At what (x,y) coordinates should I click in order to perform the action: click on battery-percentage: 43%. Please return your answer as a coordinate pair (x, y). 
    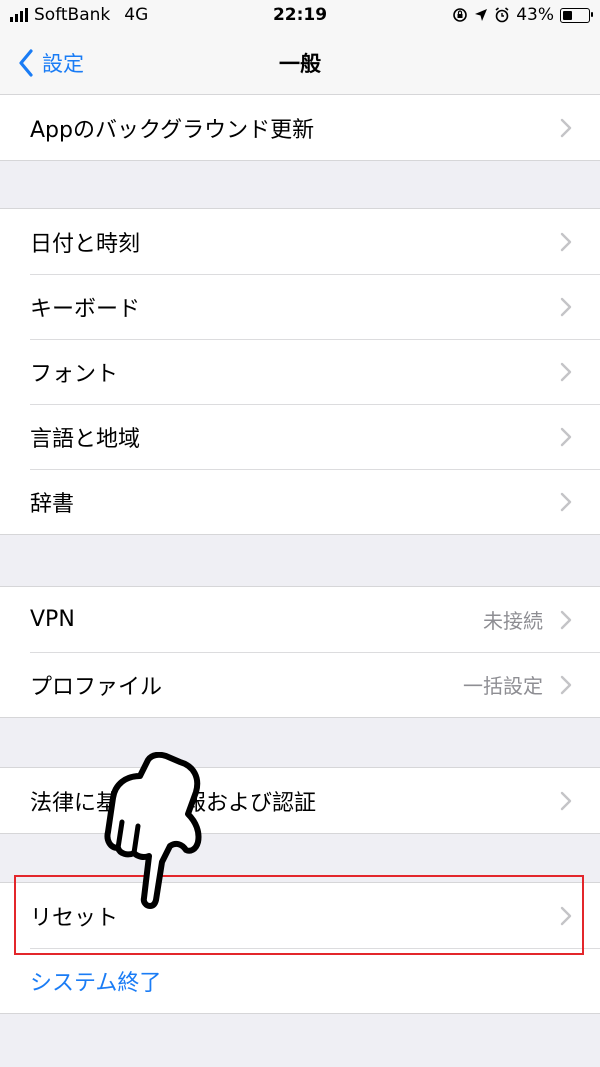
    Looking at the image, I should click on (535, 15).